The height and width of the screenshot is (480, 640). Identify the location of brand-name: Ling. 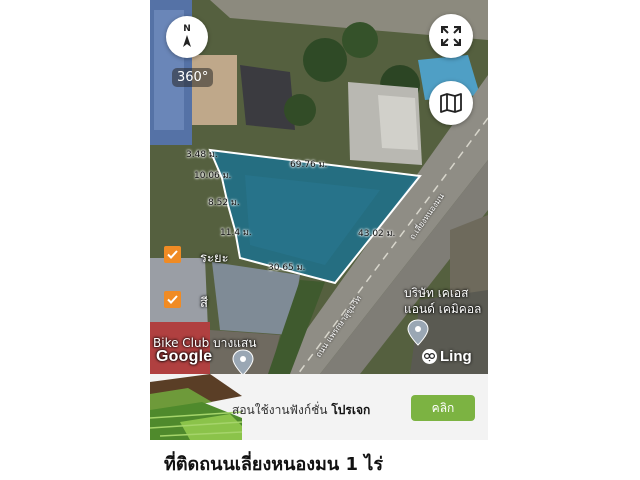
(456, 356).